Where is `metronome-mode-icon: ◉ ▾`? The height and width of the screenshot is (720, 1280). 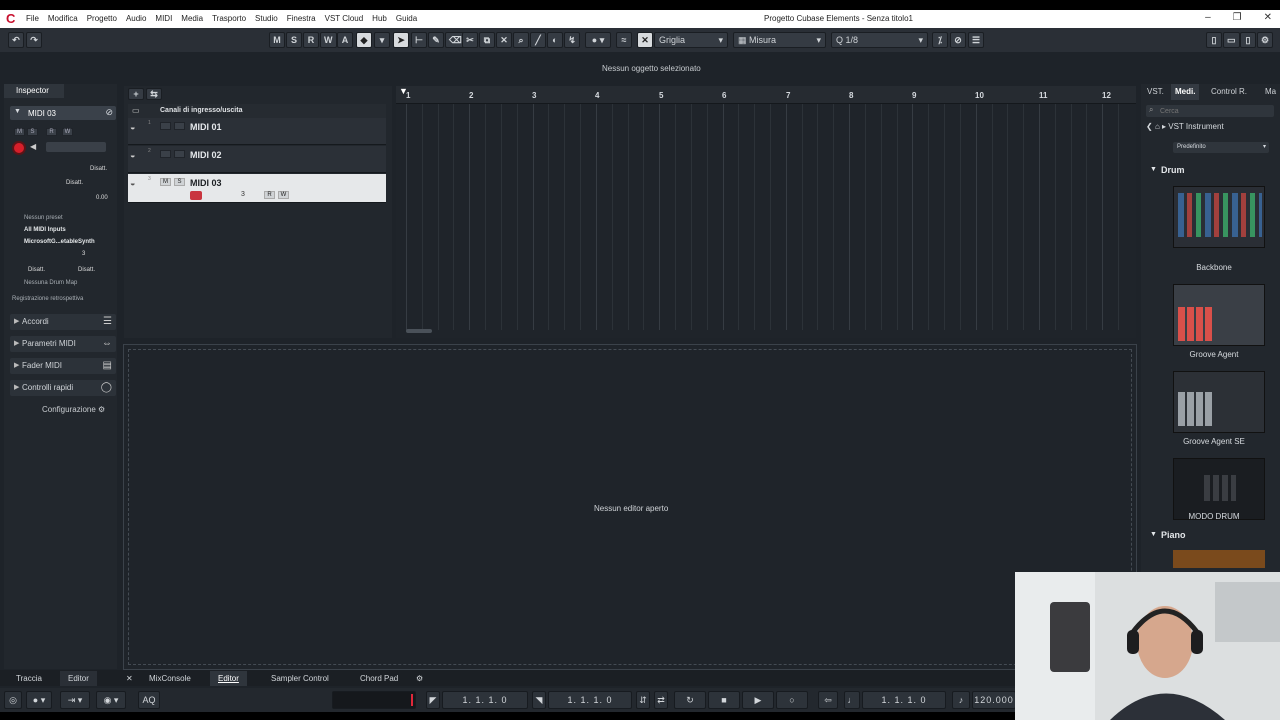 metronome-mode-icon: ◉ ▾ is located at coordinates (111, 700).